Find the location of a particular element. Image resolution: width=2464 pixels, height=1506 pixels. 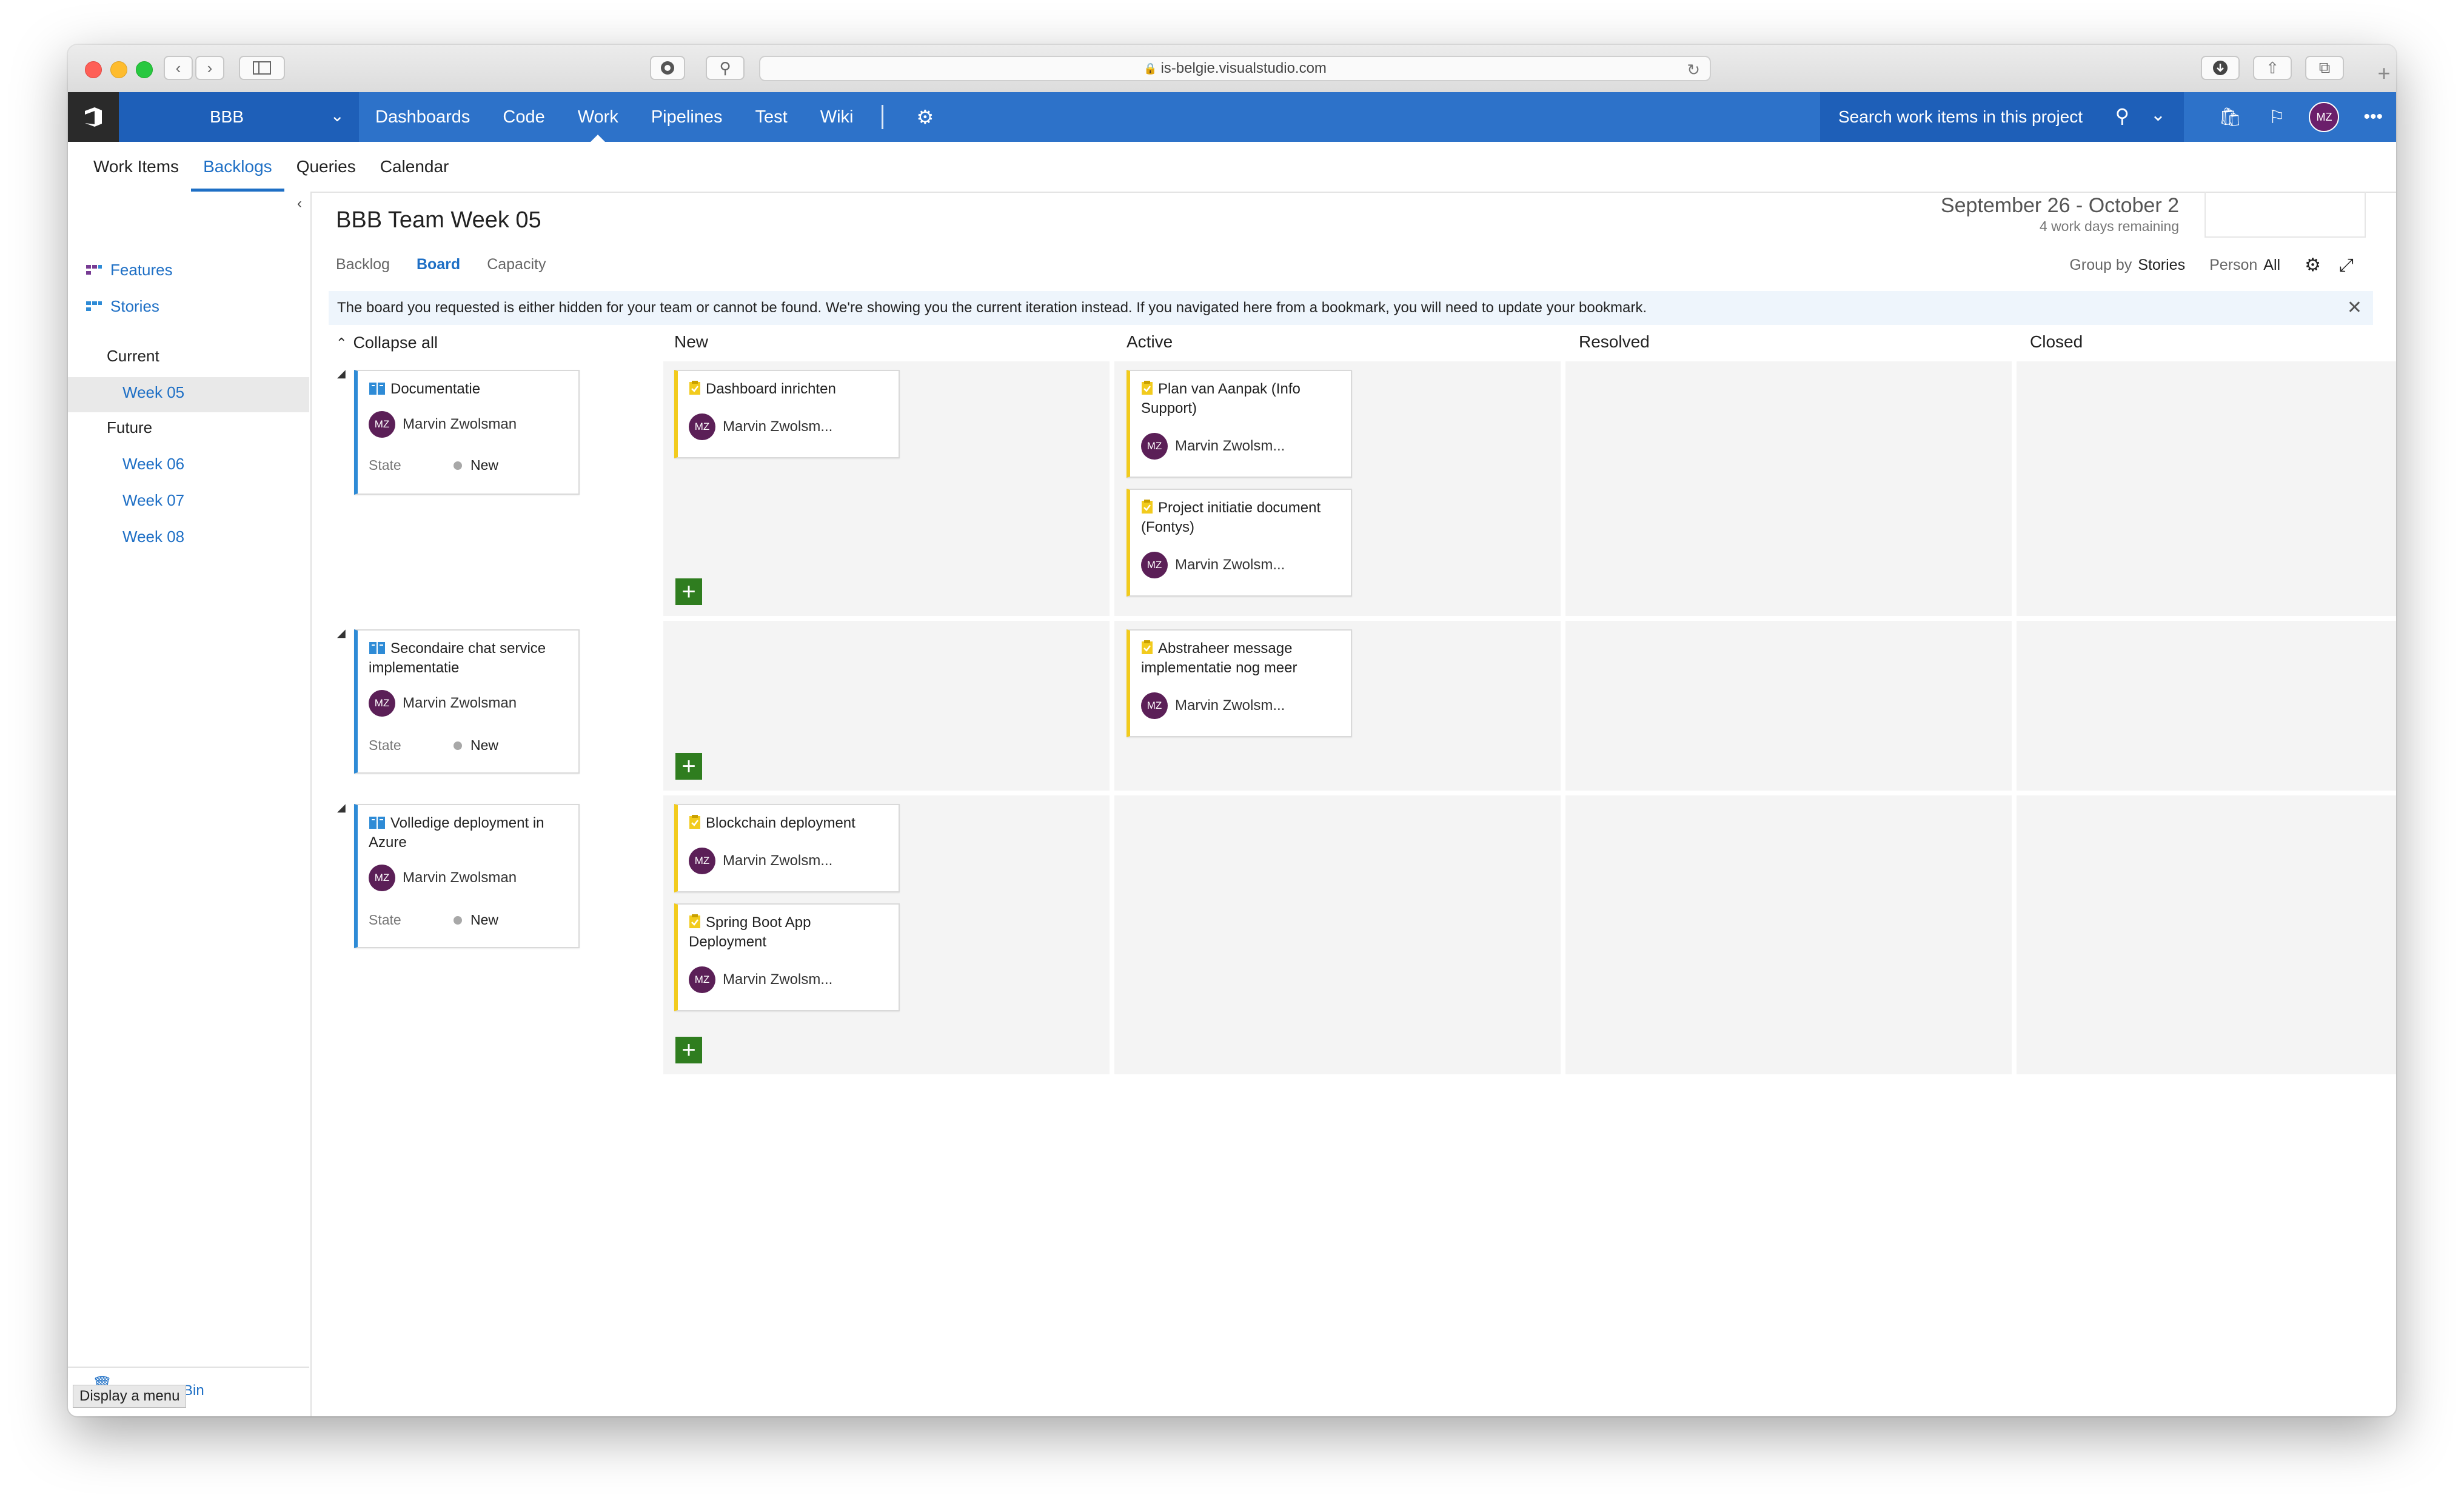

chevron-right-icon: › is located at coordinates (210, 68).